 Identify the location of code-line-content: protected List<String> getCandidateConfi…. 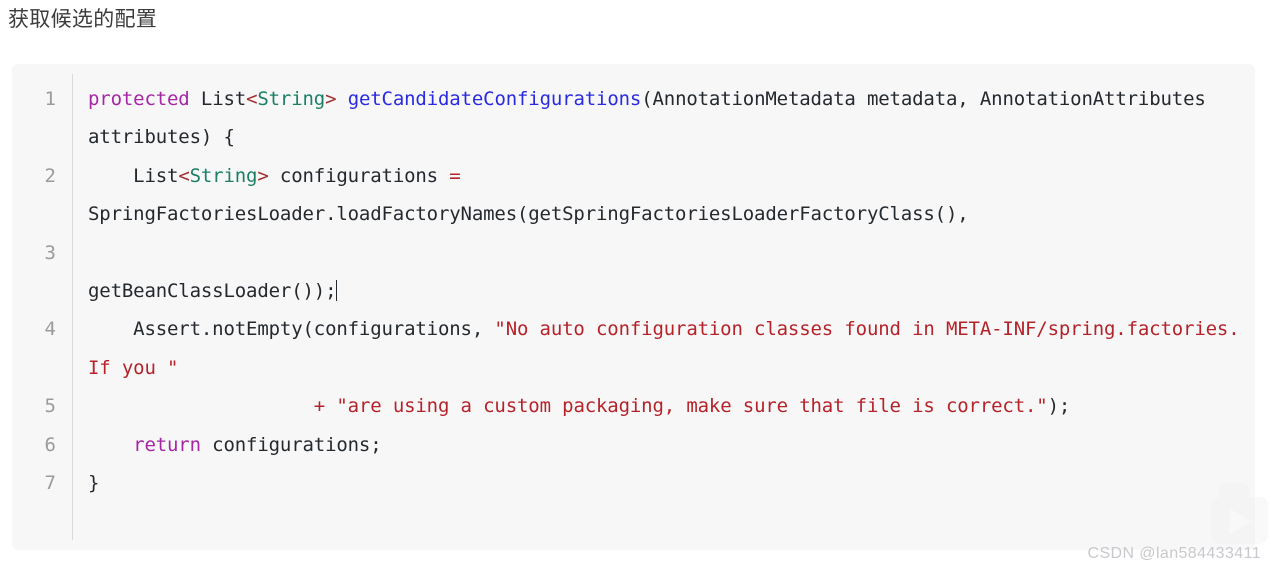
(652, 118).